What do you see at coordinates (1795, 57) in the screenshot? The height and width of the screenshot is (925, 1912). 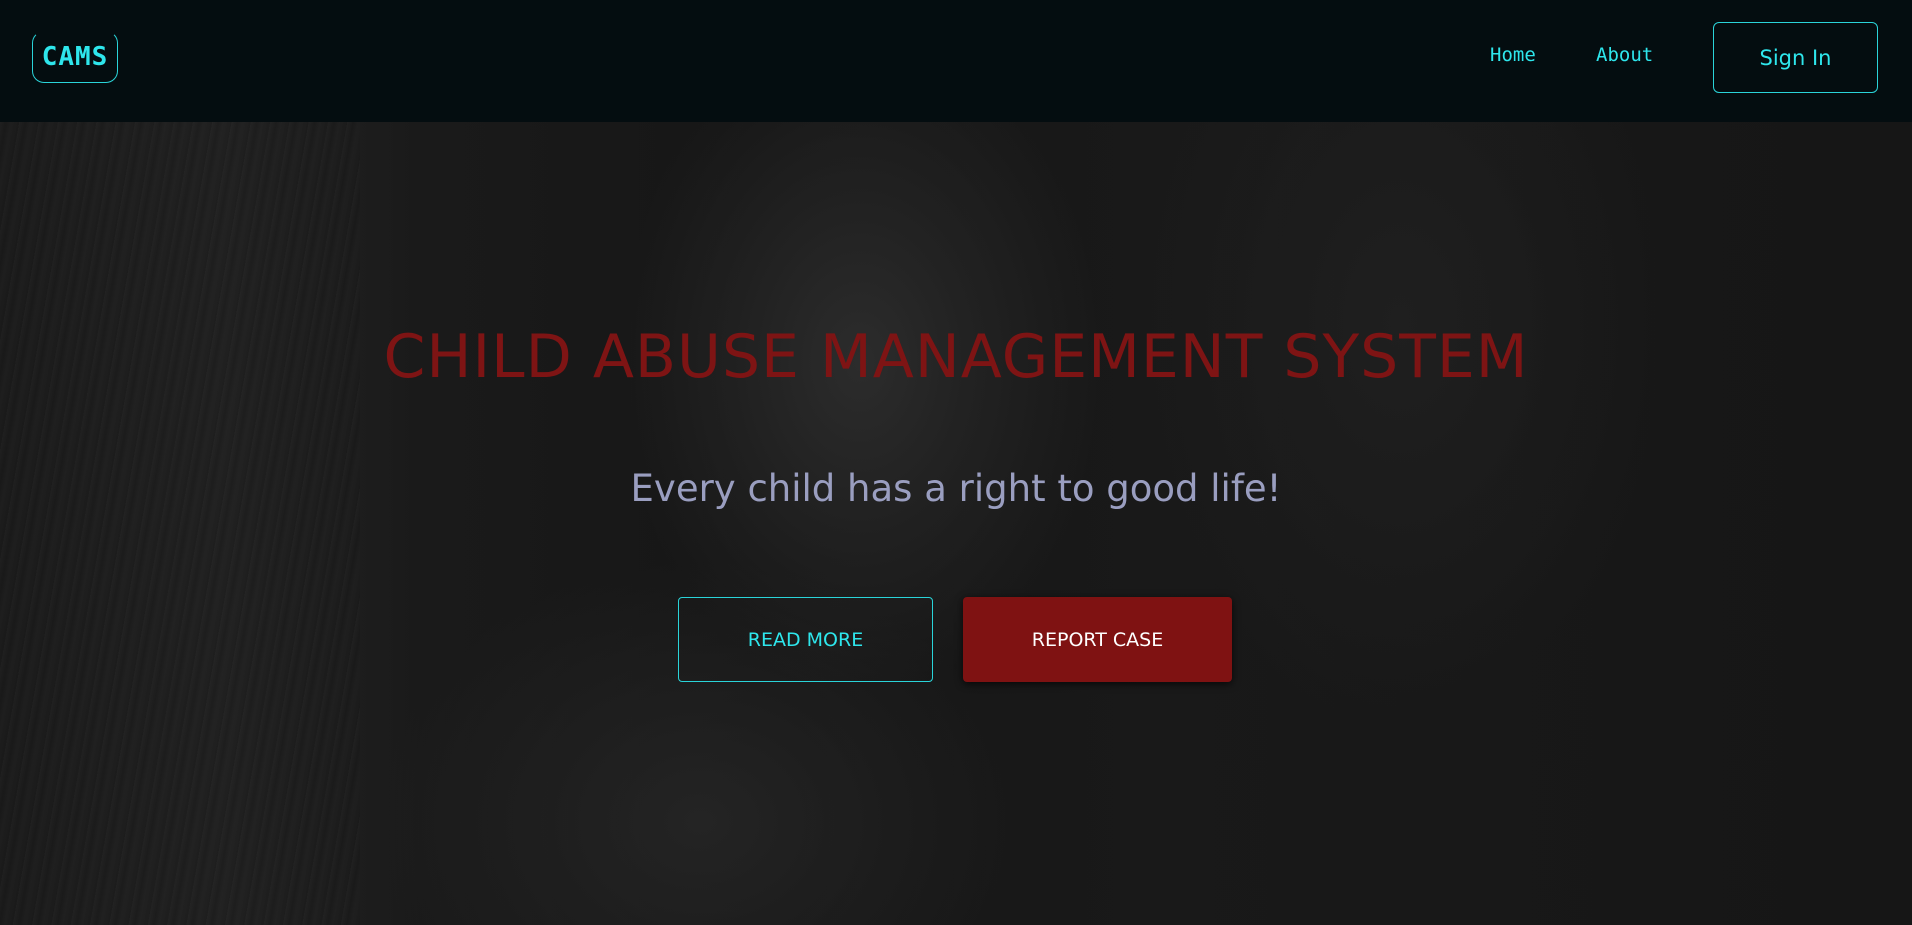 I see `sign-in-button: Sign In` at bounding box center [1795, 57].